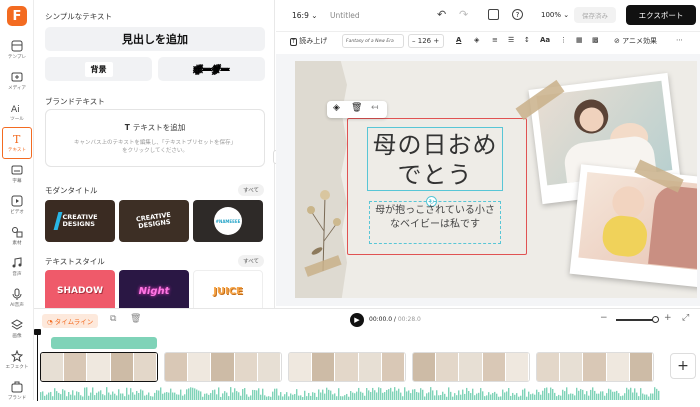 Image resolution: width=700 pixels, height=407 pixels. Describe the element at coordinates (668, 318) in the screenshot. I see `zoom-in-icon: +` at that location.